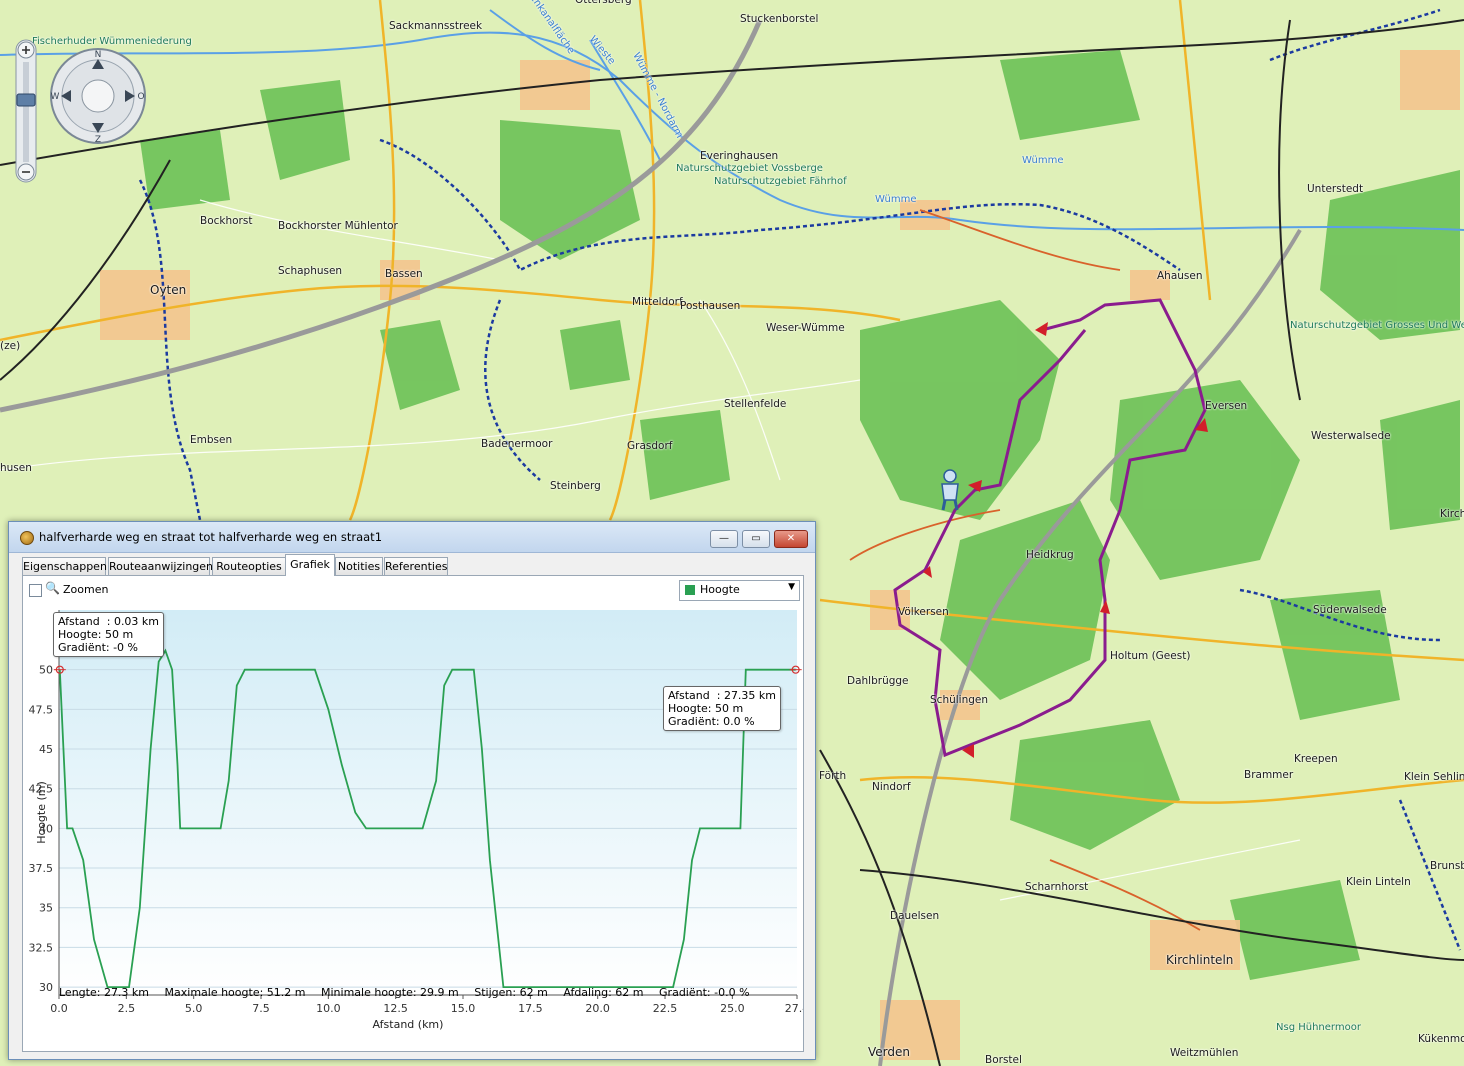 The height and width of the screenshot is (1066, 1464). I want to click on map-label-place: Schülingen, so click(959, 700).